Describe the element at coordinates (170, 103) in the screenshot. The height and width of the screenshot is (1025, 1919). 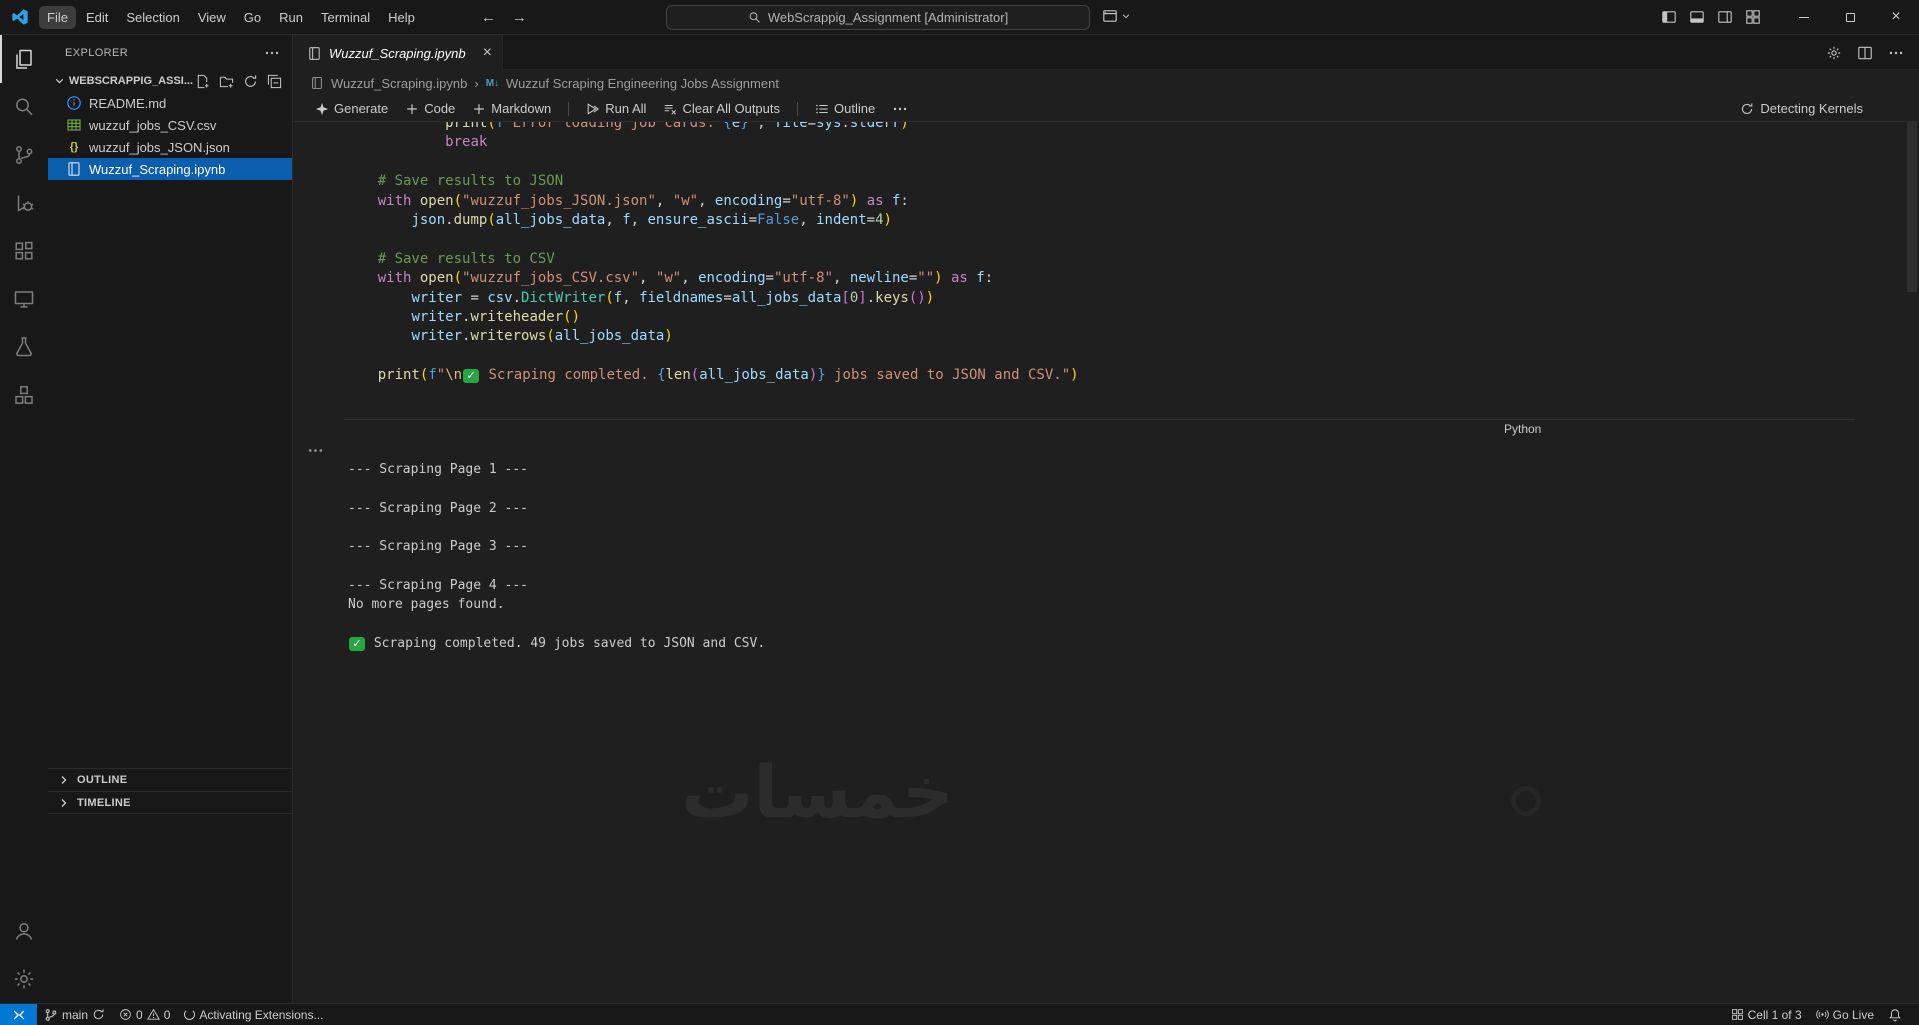
I see `file-row-readme: README.md` at that location.